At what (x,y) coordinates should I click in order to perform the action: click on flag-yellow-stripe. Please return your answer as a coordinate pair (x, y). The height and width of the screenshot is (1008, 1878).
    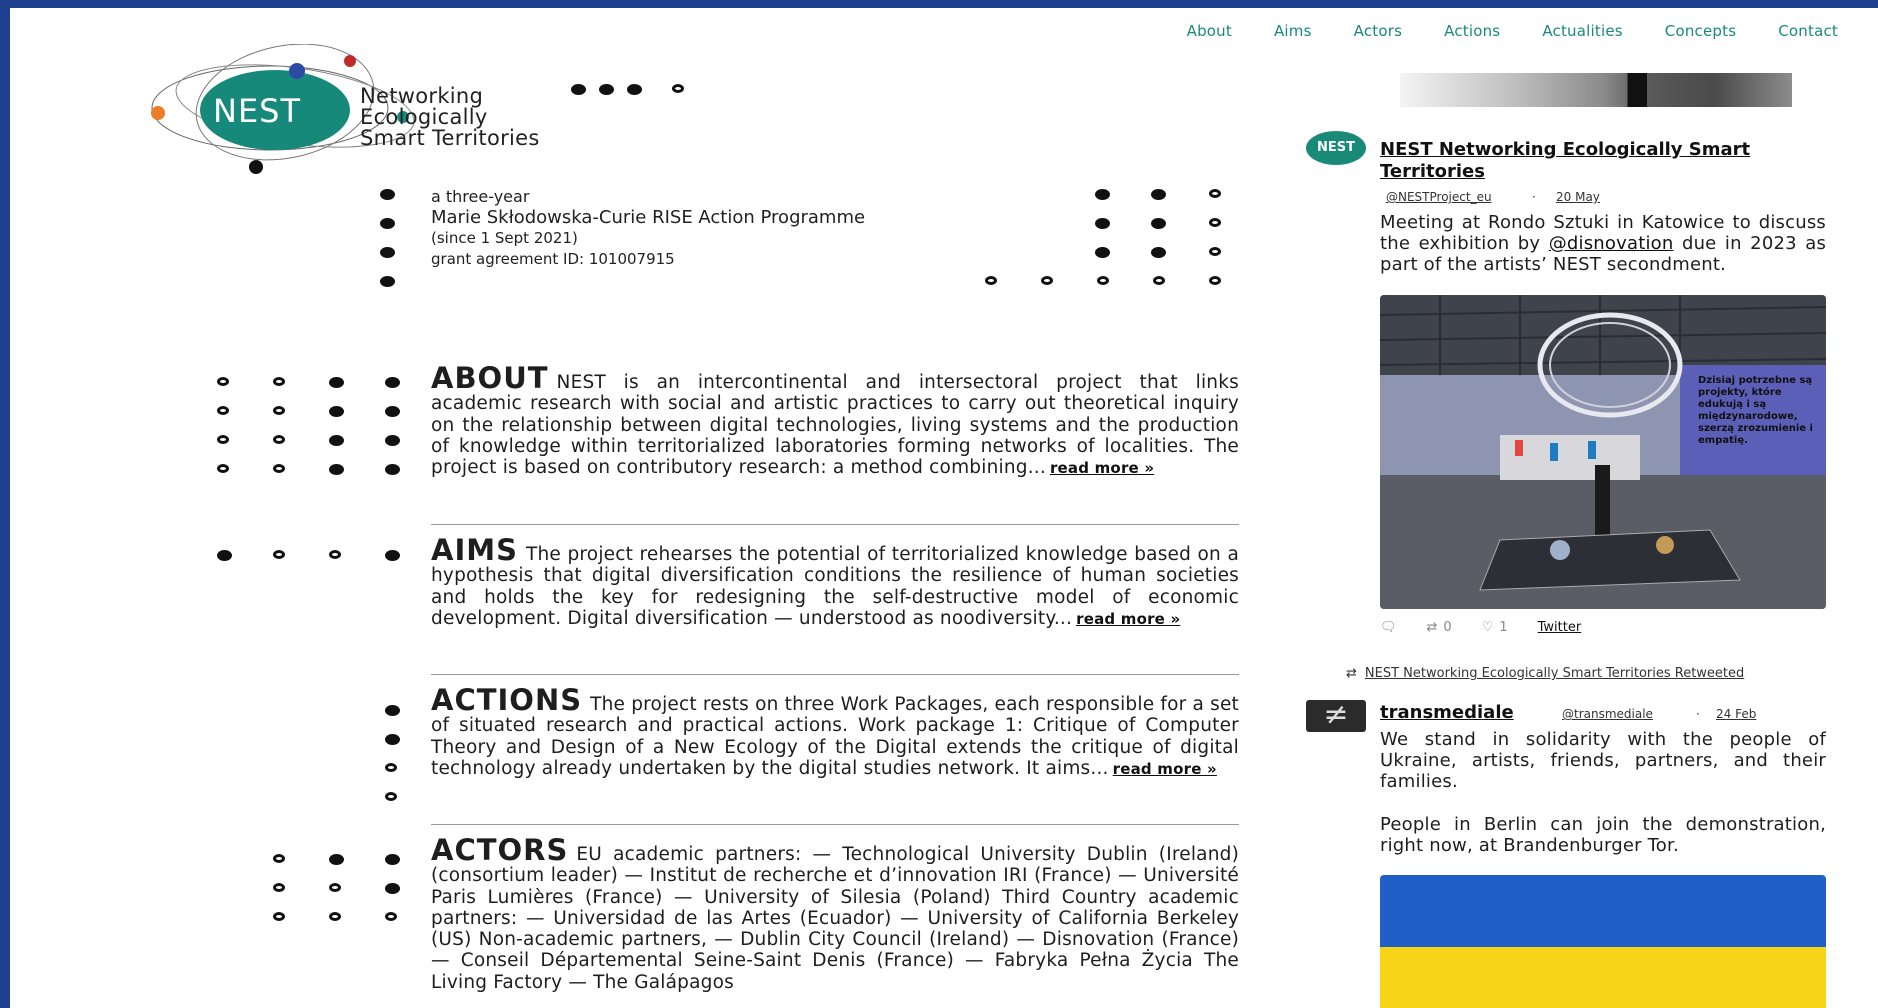
    Looking at the image, I should click on (1603, 977).